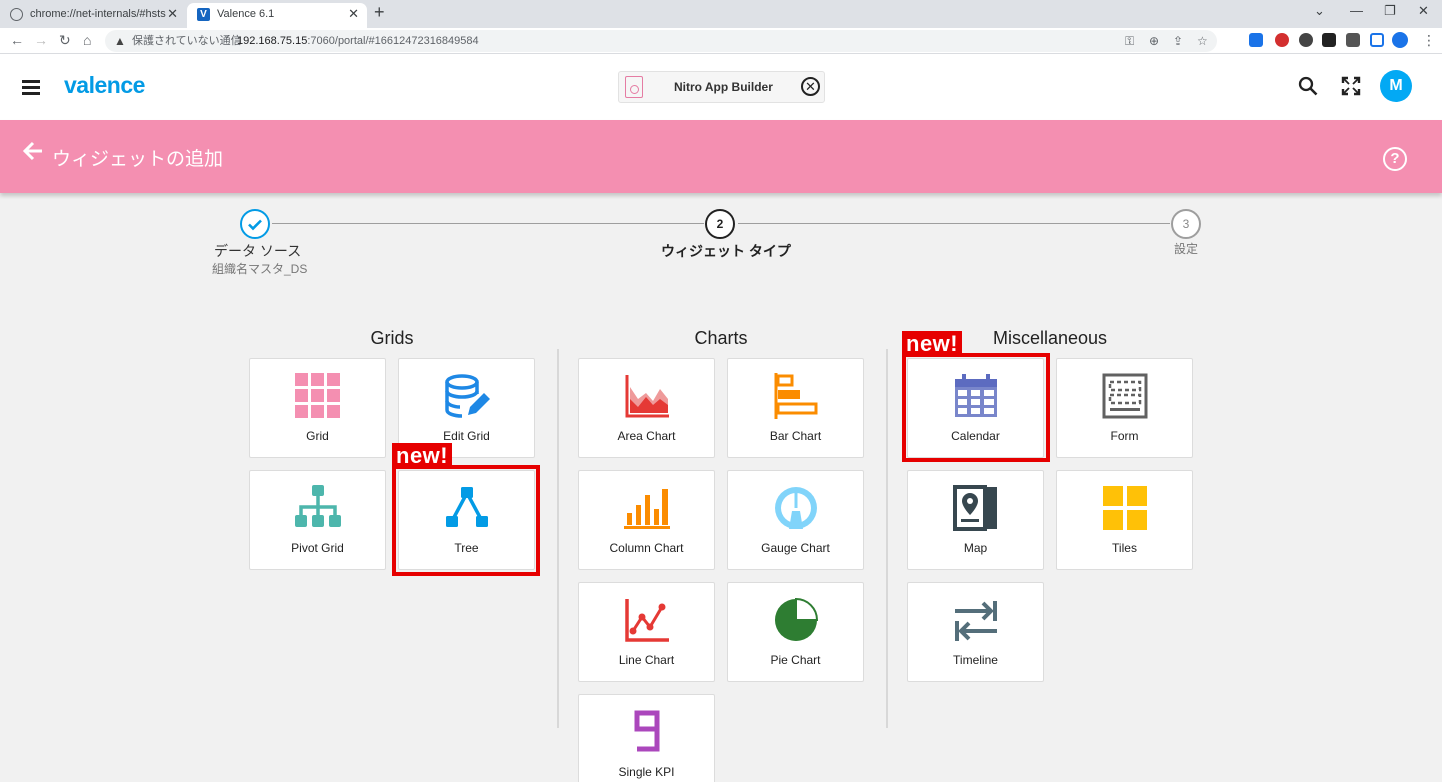 This screenshot has height=782, width=1442. What do you see at coordinates (277, 15) in the screenshot?
I see `browser-tab-valence: V Valence 6.1 ✕` at bounding box center [277, 15].